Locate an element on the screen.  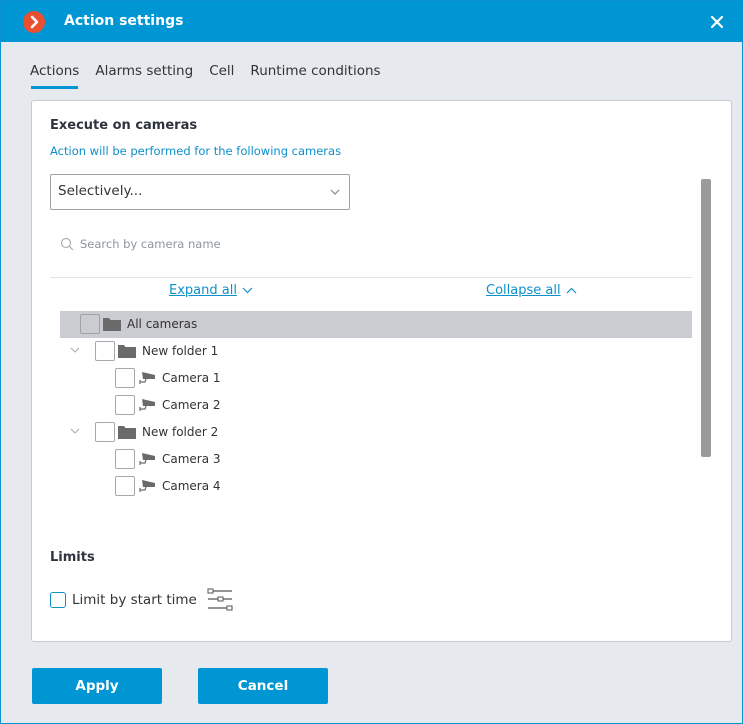
limit-by-start-time-checkbox is located at coordinates (58, 600).